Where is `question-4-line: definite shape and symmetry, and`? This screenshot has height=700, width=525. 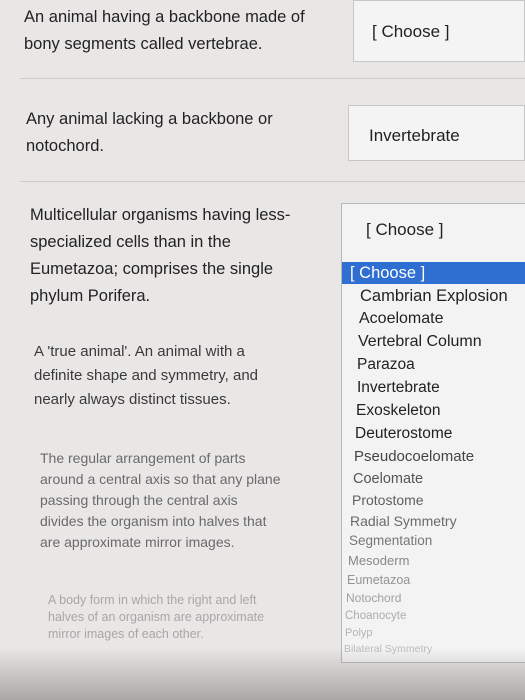
question-4-line: definite shape and symmetry, and is located at coordinates (146, 375).